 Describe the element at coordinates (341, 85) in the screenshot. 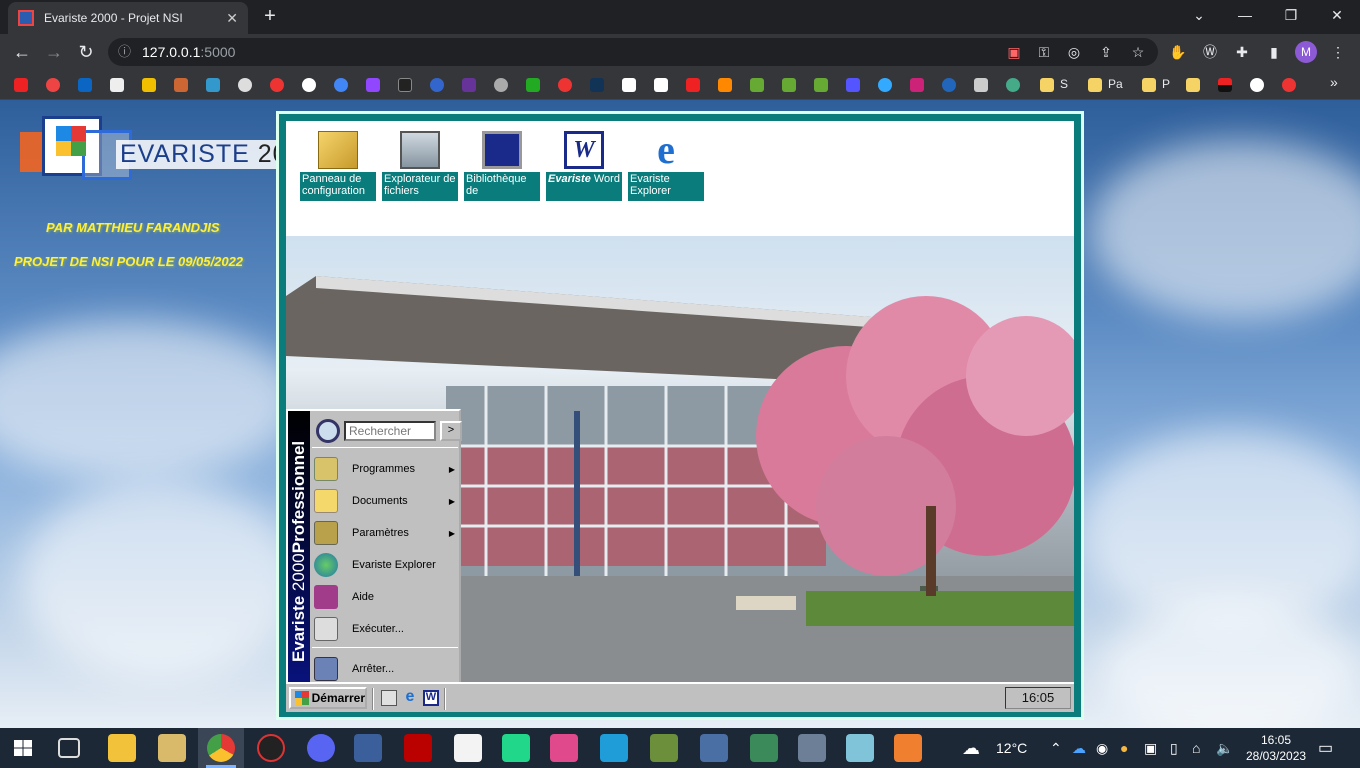

I see `google-bookmark-icon` at that location.